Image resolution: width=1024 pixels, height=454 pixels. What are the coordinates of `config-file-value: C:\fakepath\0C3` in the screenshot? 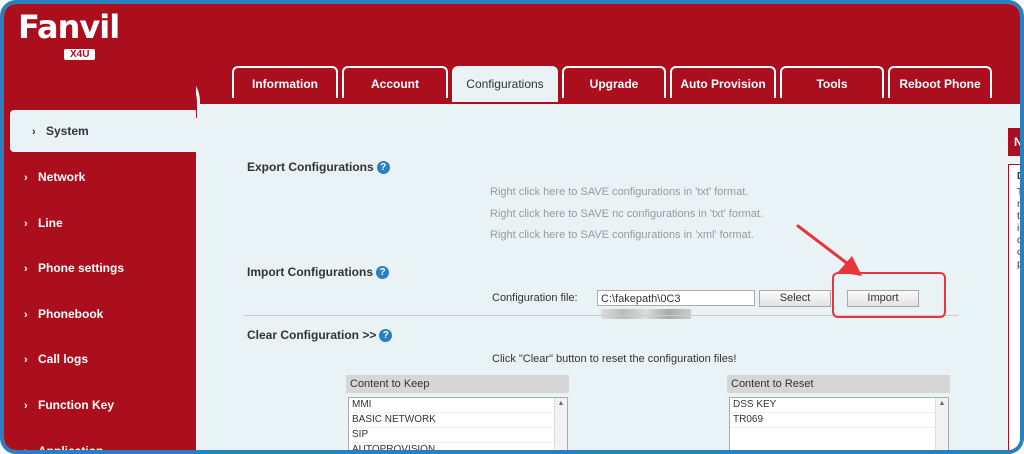 It's located at (641, 299).